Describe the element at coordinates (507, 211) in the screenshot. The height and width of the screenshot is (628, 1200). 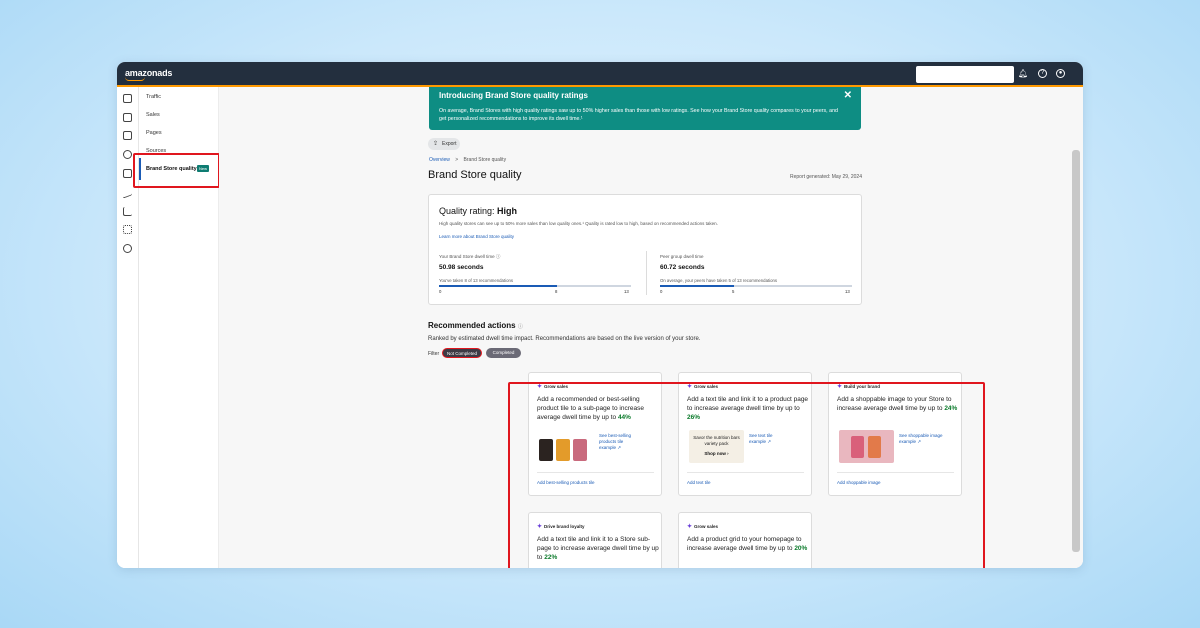
I see `quality-rating-value: High` at that location.